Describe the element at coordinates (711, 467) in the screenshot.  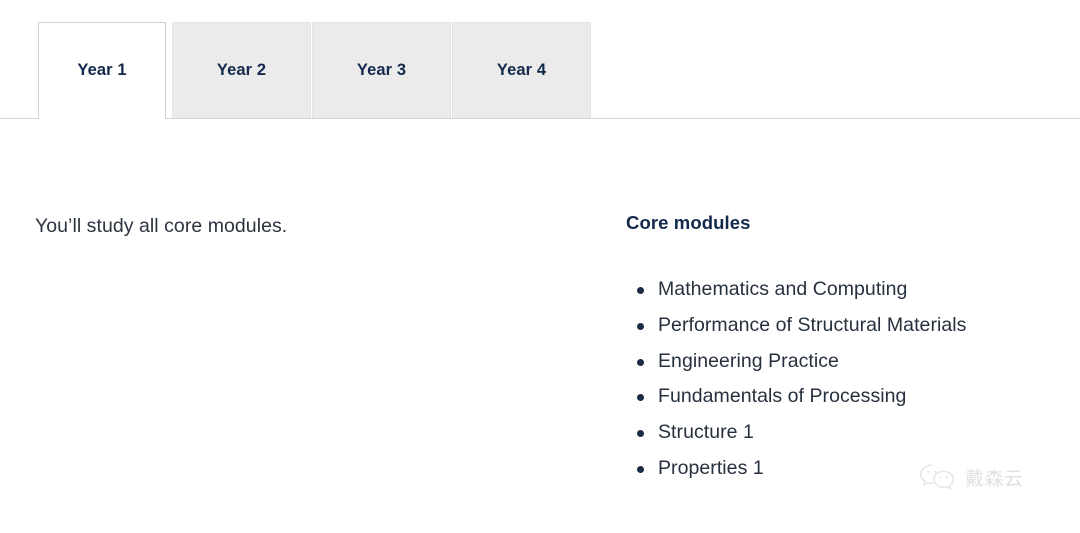
I see `module-label: Properties 1` at that location.